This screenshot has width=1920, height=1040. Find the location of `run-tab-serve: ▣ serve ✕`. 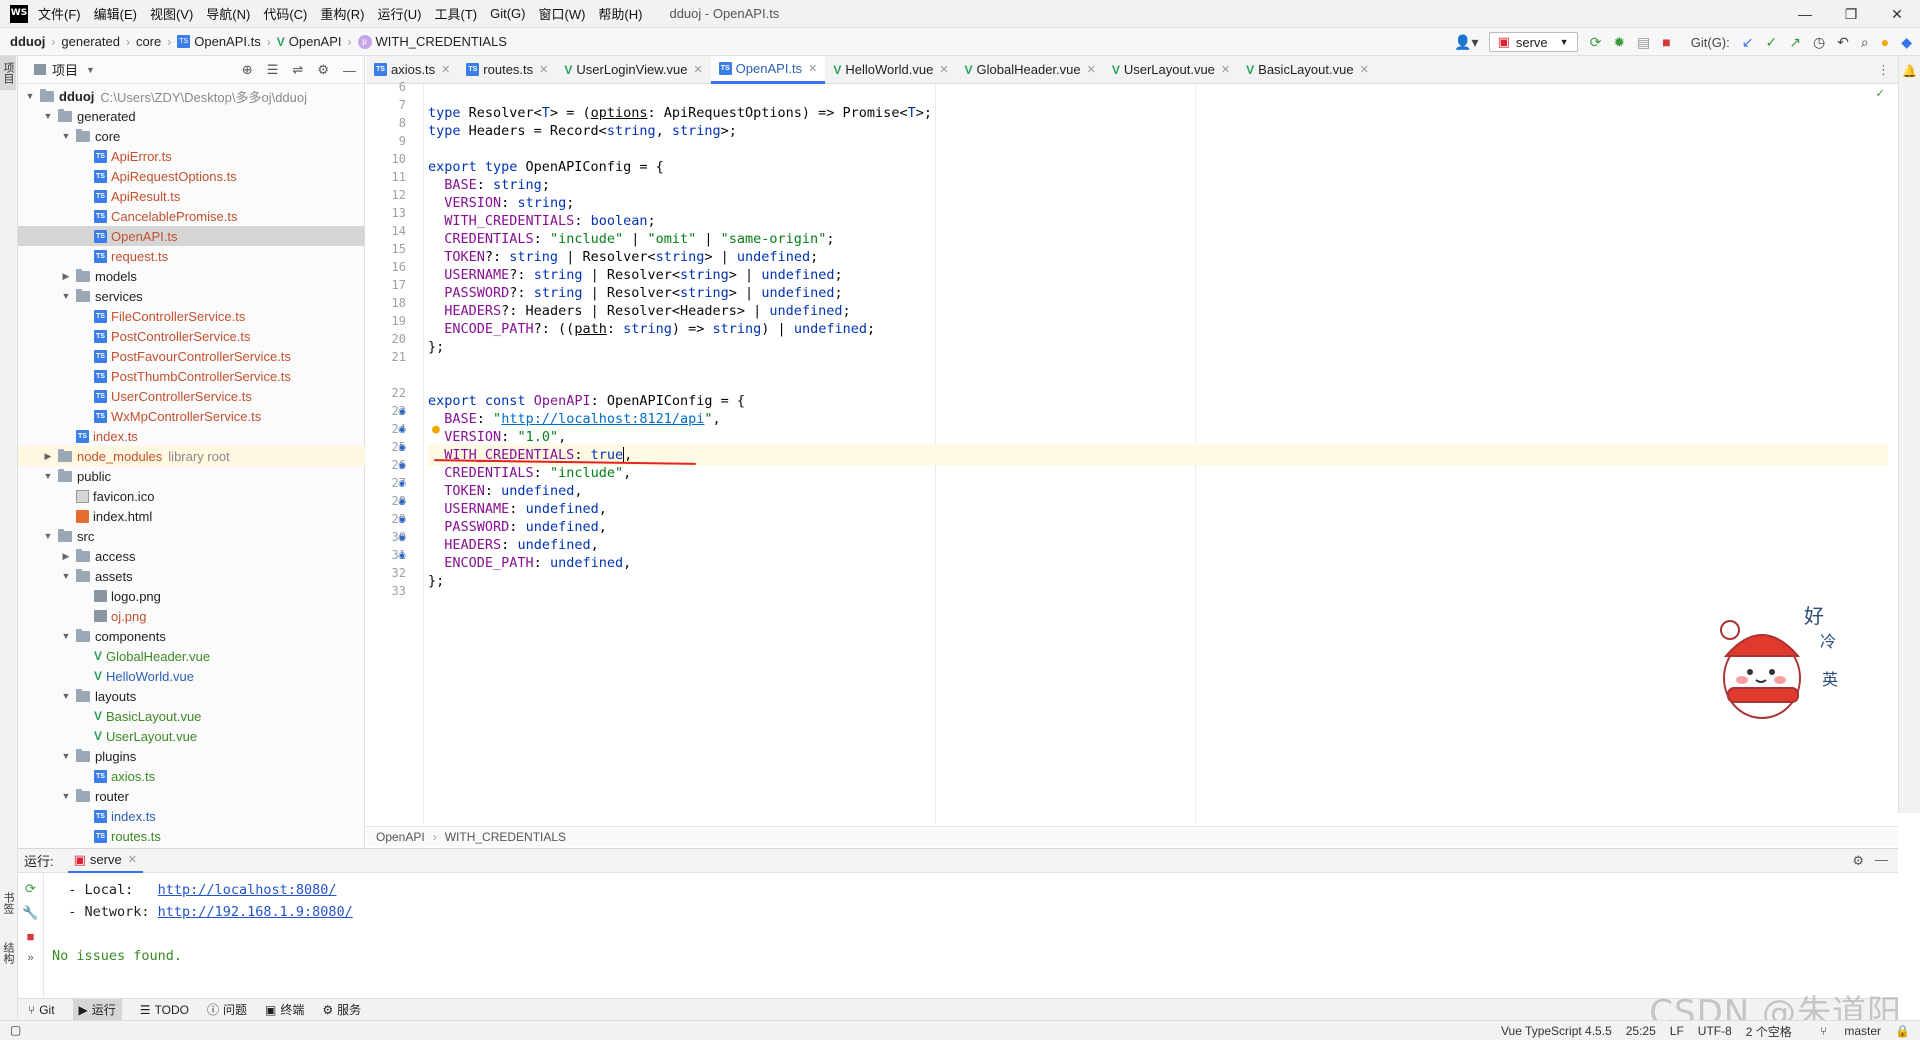

run-tab-serve: ▣ serve ✕ is located at coordinates (105, 861).